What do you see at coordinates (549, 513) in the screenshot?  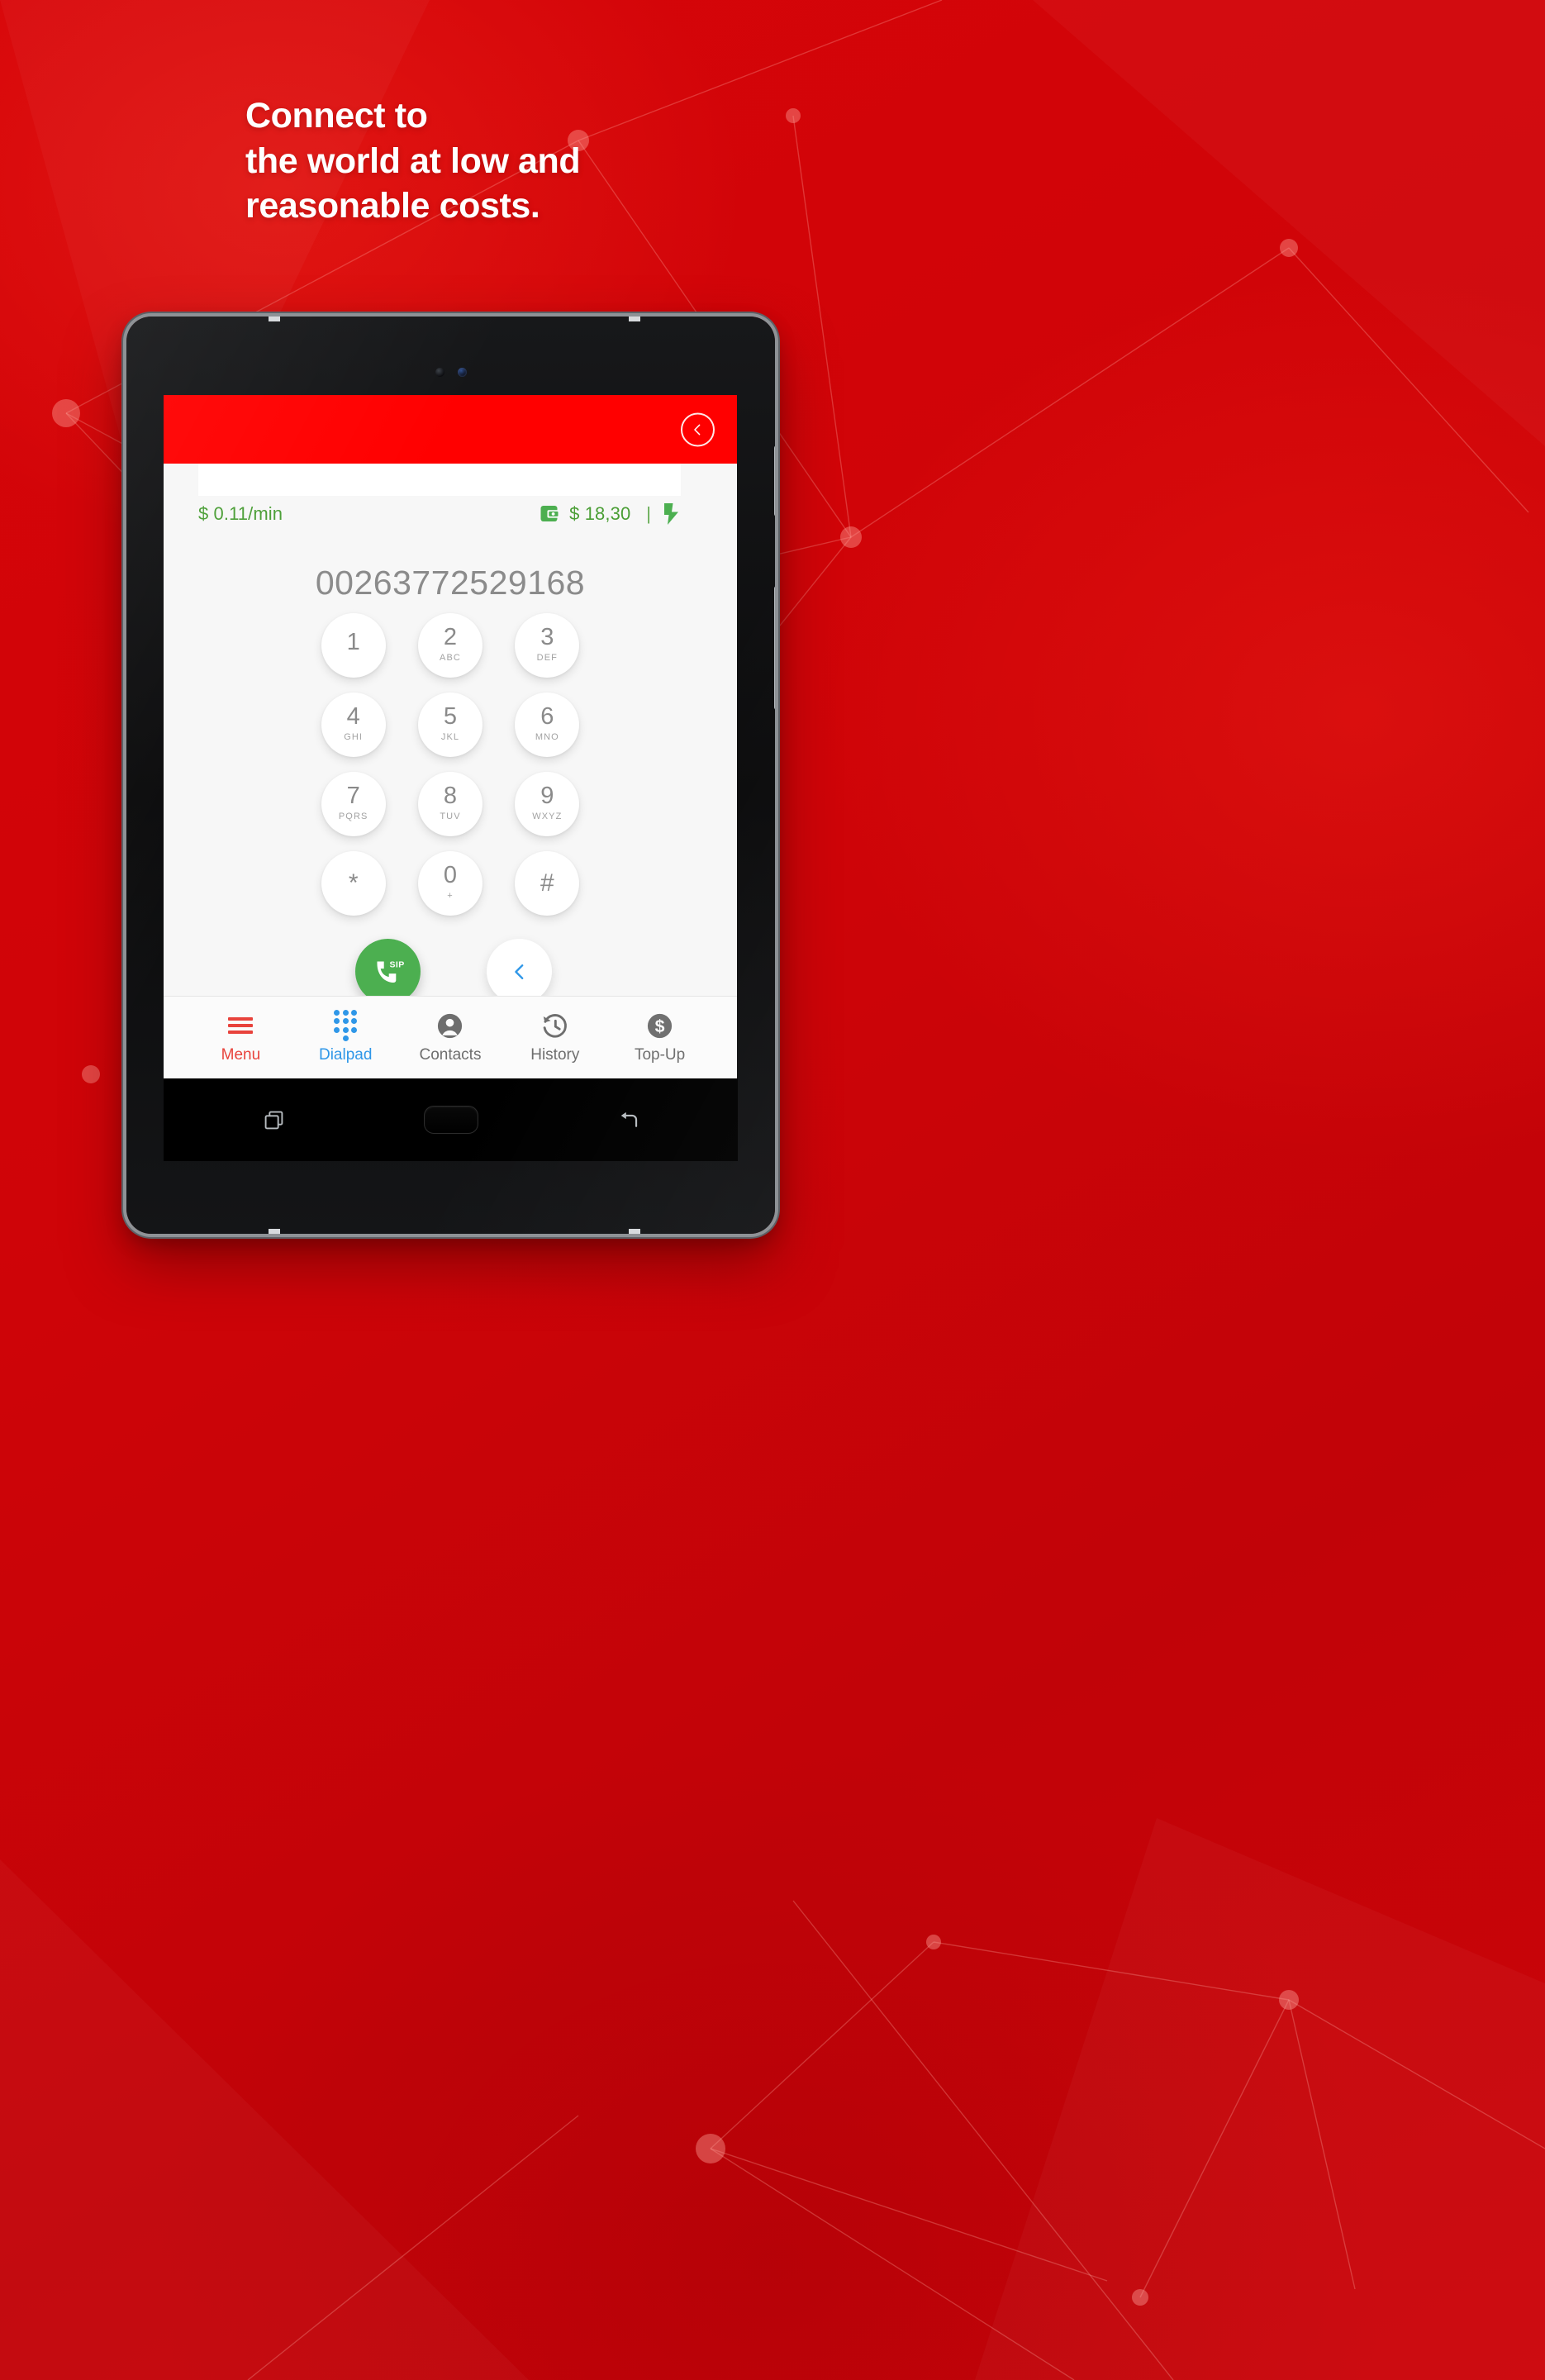 I see `wallet-icon` at bounding box center [549, 513].